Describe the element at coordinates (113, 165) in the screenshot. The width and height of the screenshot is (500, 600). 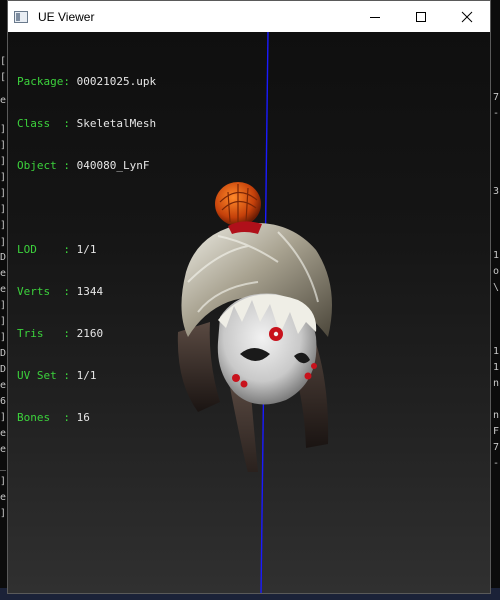
I see `info-value: 040080_LynF` at that location.